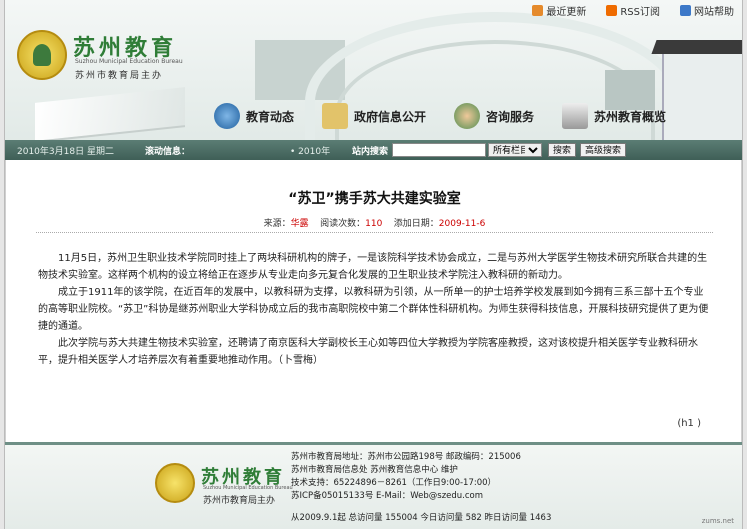  What do you see at coordinates (335, 116) in the screenshot?
I see `folder-icon` at bounding box center [335, 116].